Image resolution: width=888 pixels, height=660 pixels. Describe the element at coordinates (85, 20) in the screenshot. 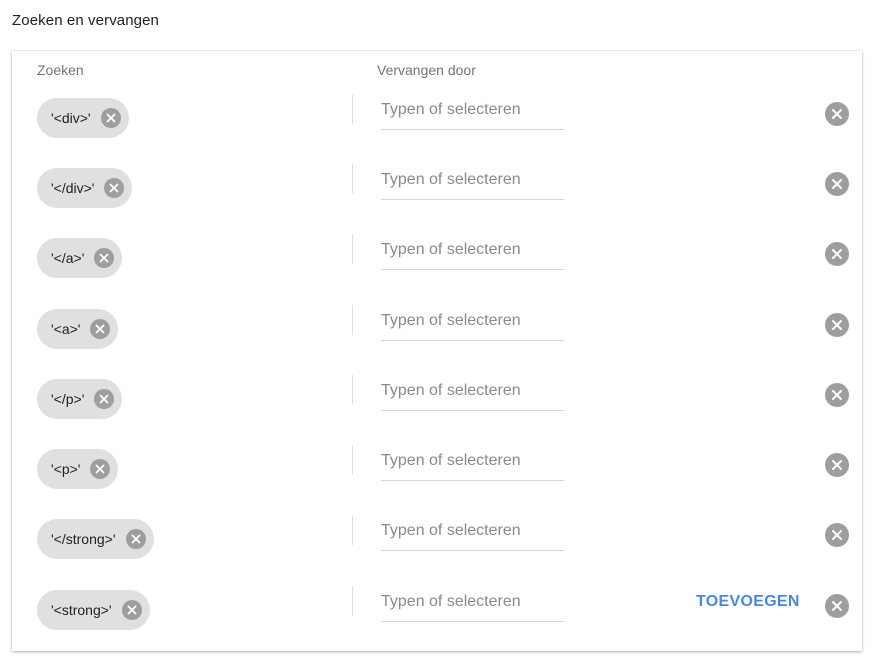

I see `section-title: Zoeken en vervangen` at that location.